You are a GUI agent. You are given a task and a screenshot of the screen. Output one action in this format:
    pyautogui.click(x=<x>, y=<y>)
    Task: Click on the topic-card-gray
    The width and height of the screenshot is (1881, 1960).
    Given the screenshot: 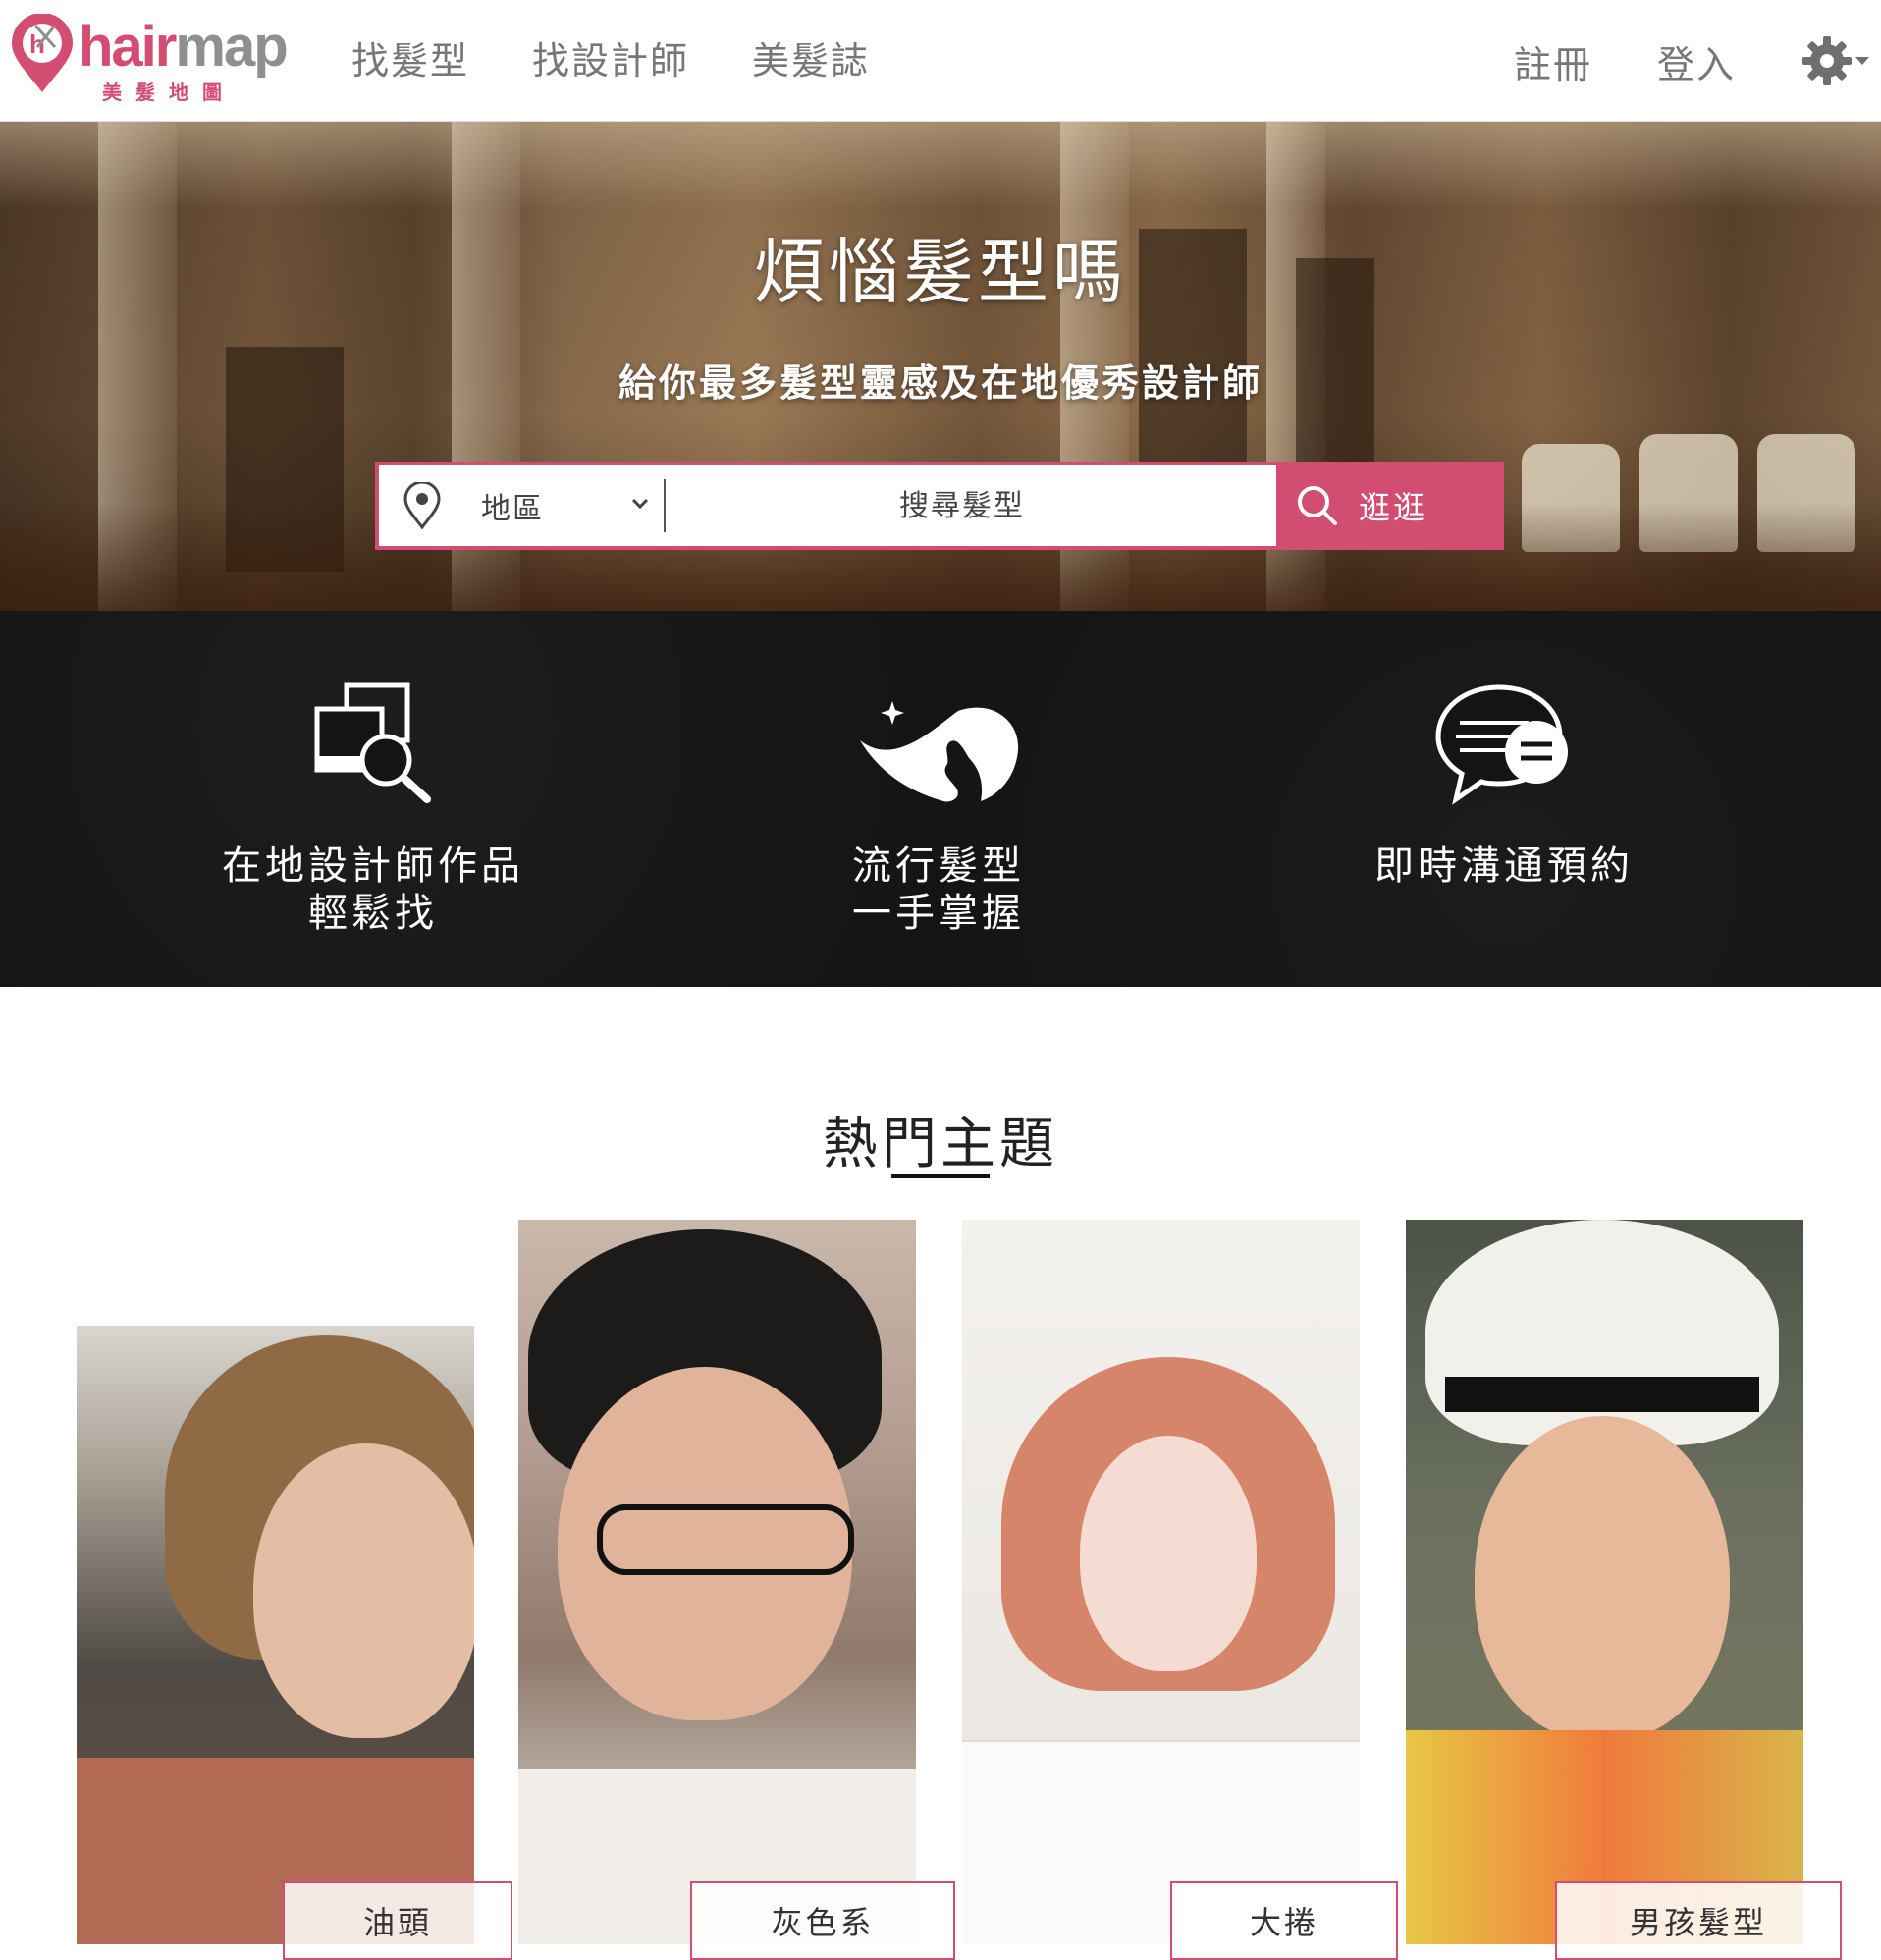 What is the action you would take?
    pyautogui.click(x=717, y=1582)
    